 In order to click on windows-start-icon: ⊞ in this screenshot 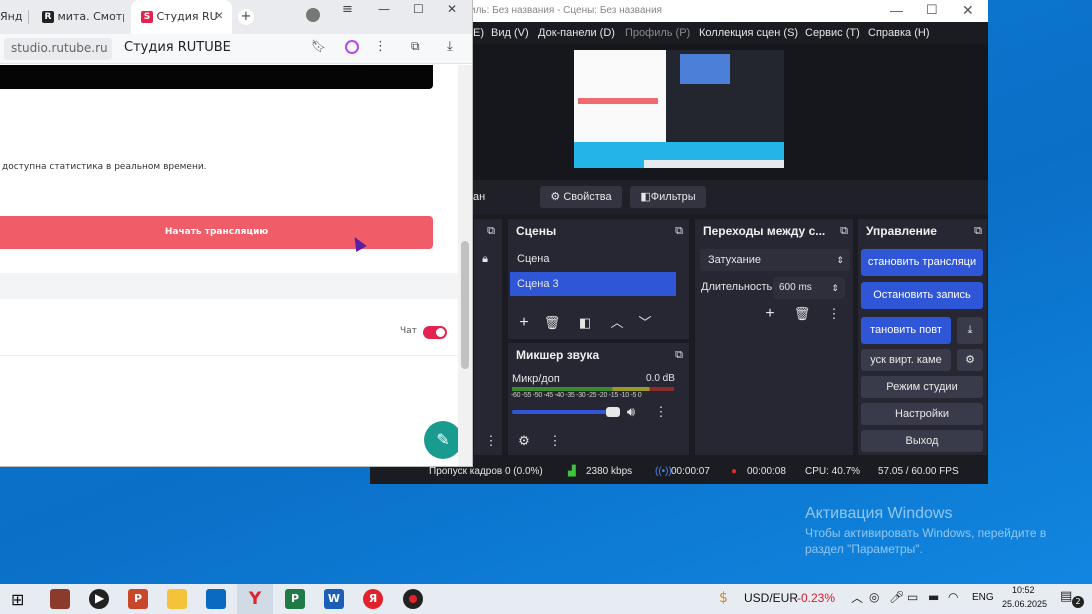, I will do `click(17, 599)`.